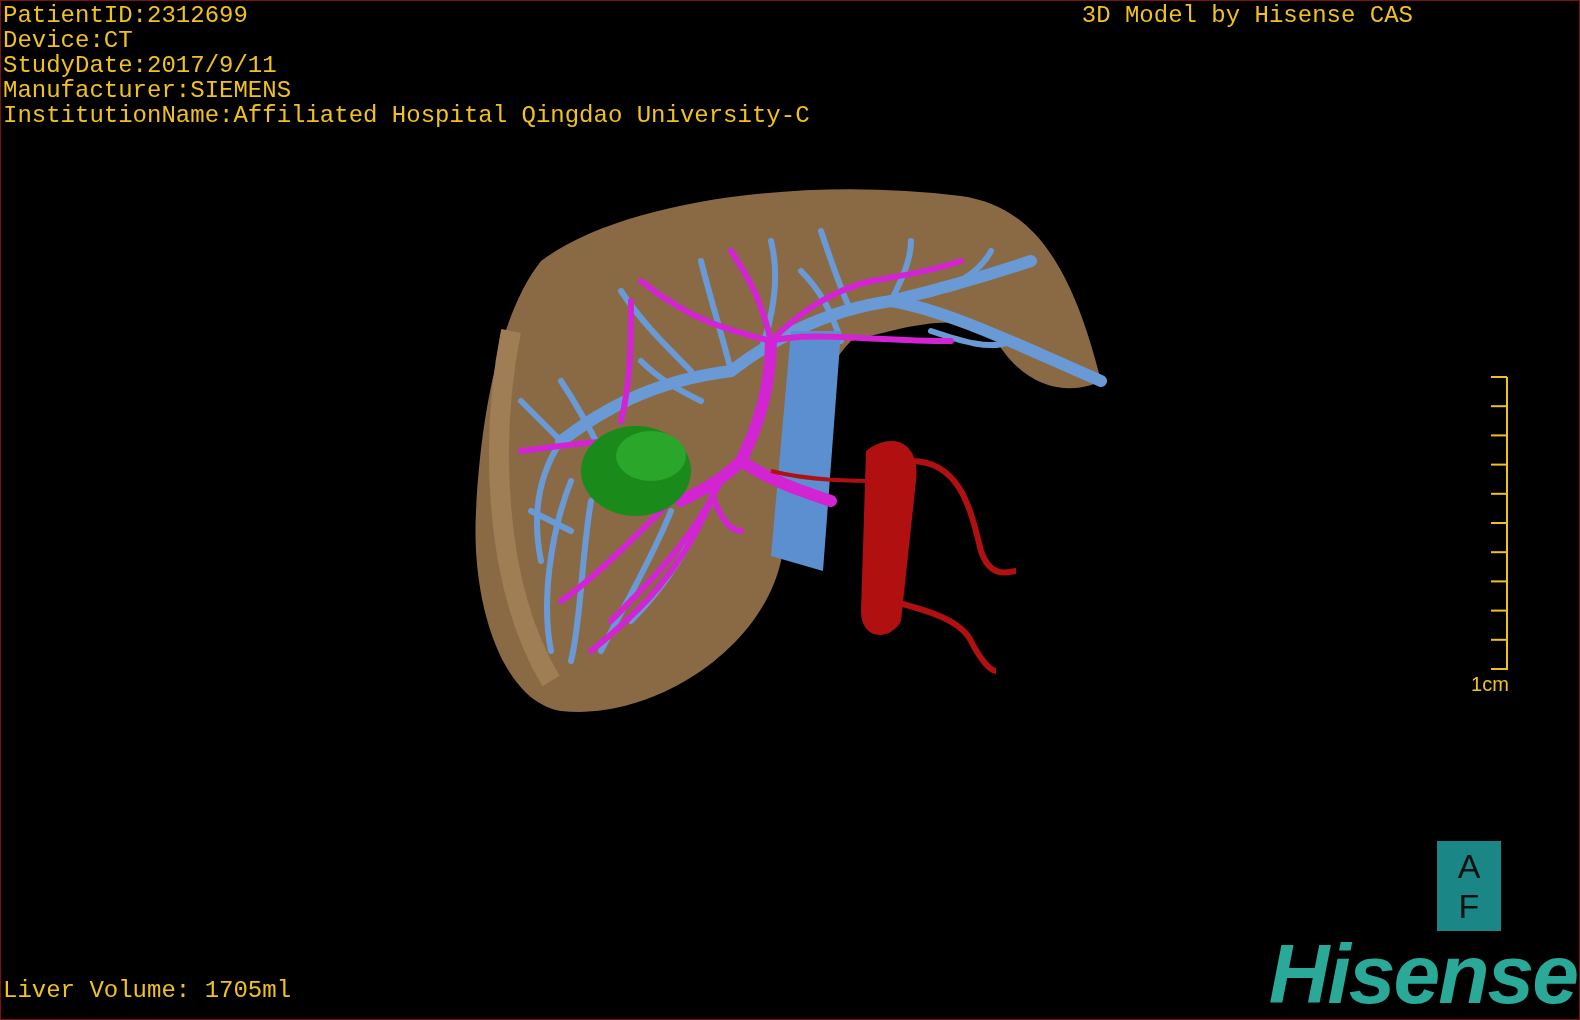  I want to click on brand-logo: Hisense, so click(1422, 974).